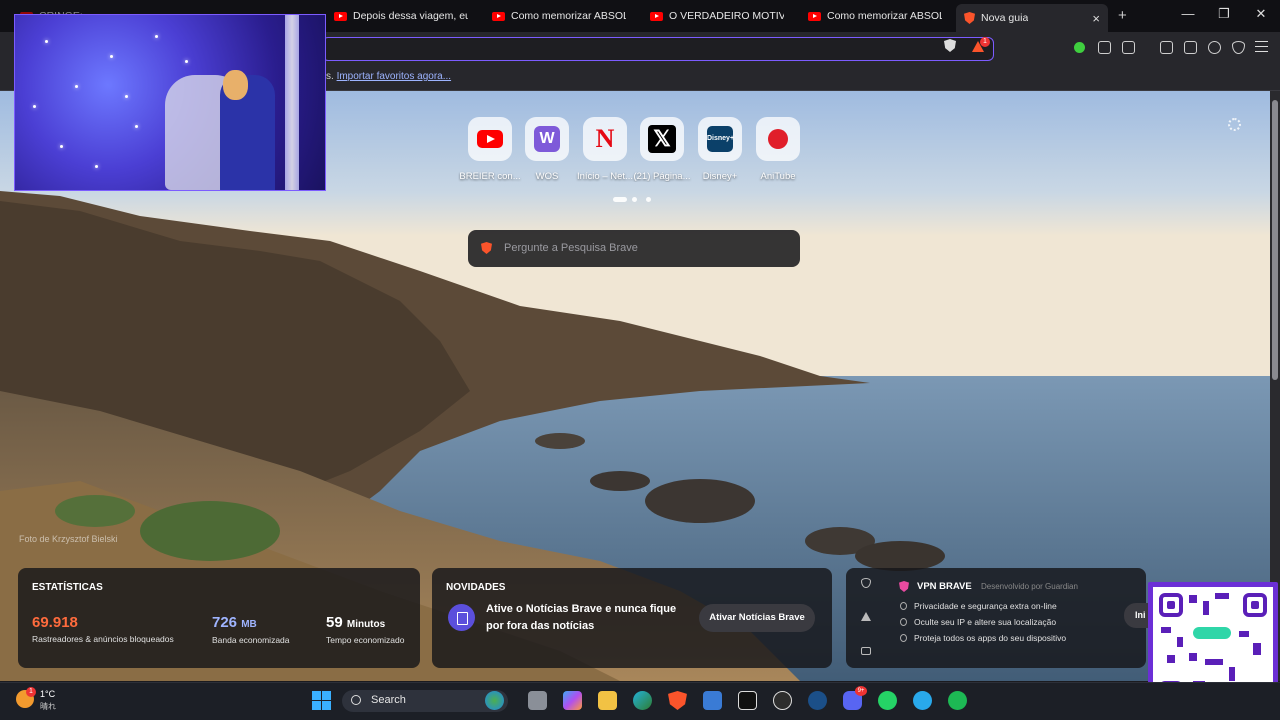 The height and width of the screenshot is (720, 1280). I want to click on tab-youtube-4: O VERDADEIRO MOTIVO DE, so click(717, 16).